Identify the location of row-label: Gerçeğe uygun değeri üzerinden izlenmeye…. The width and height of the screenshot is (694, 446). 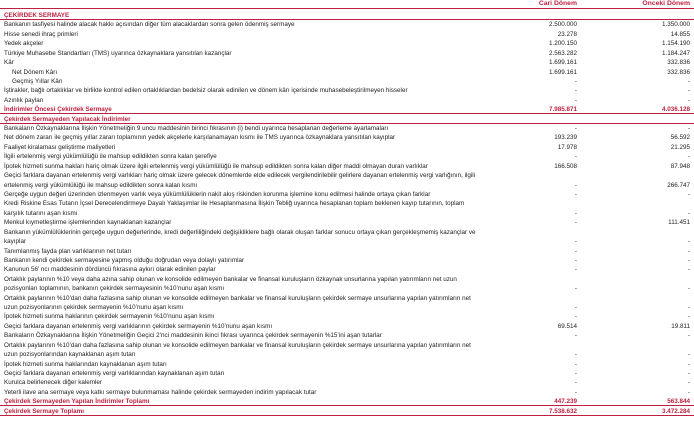
(217, 194).